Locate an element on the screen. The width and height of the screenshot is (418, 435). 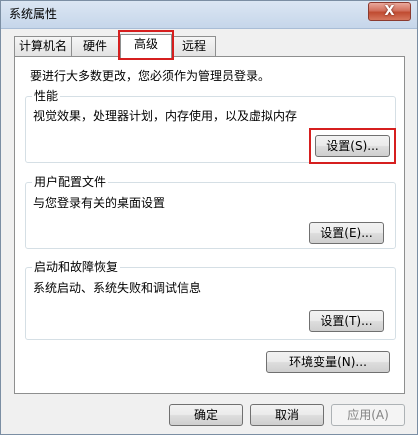
user-profiles-legend: 用户配置文件 is located at coordinates (70, 182).